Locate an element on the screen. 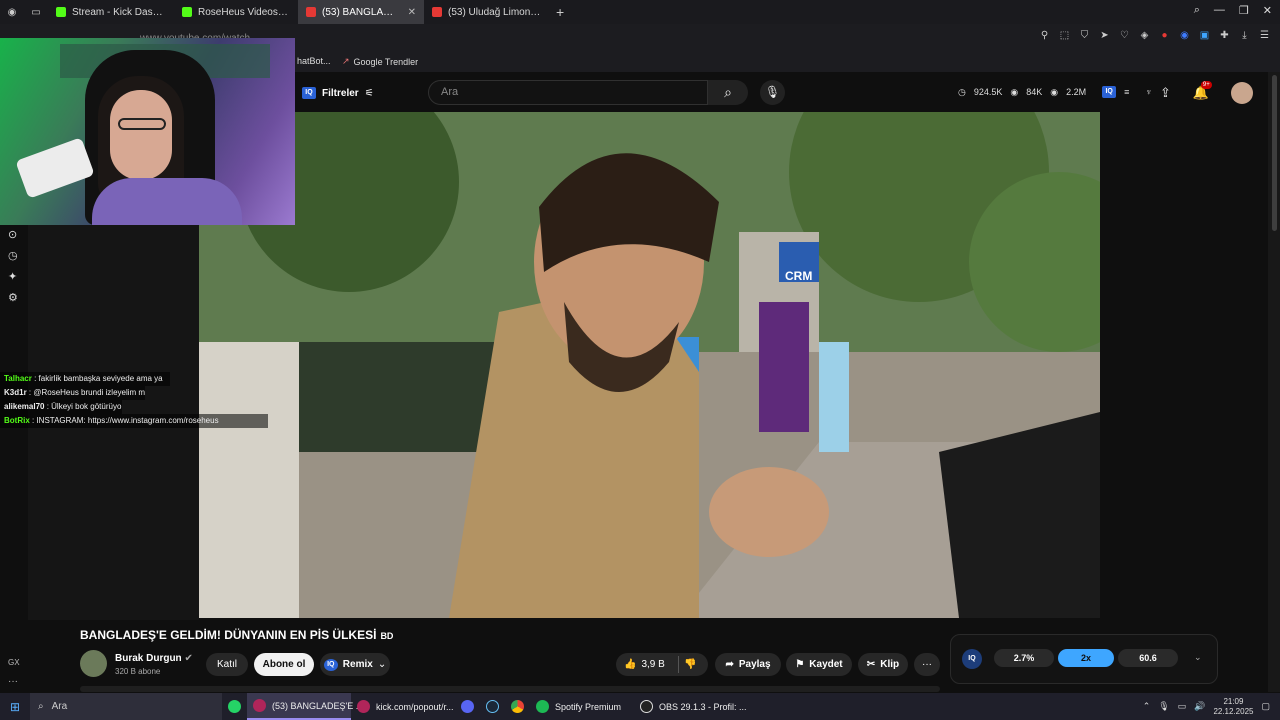 The height and width of the screenshot is (720, 1280). extension-blue-icon: ◉ is located at coordinates (1184, 35).